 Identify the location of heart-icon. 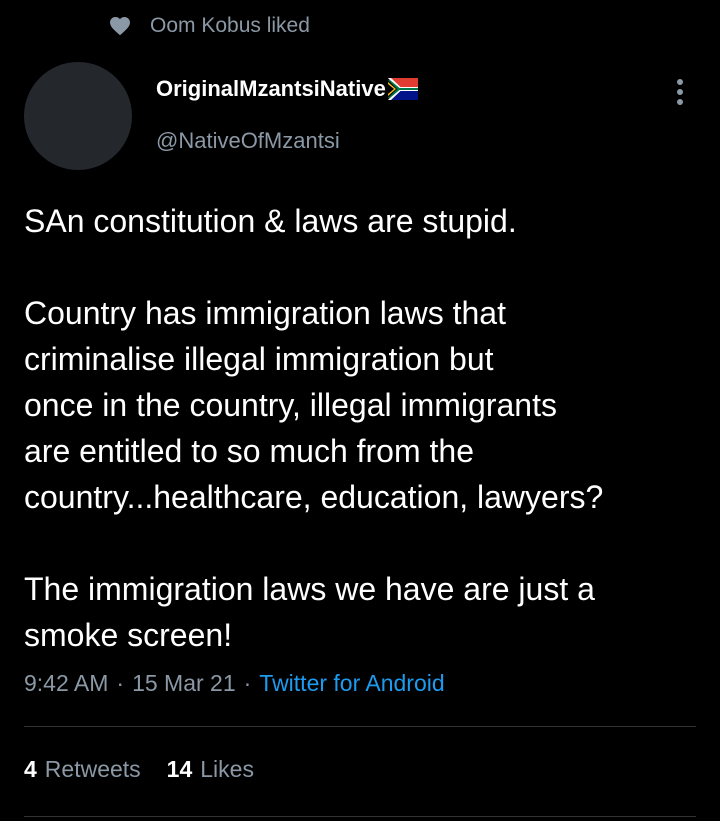
(120, 26).